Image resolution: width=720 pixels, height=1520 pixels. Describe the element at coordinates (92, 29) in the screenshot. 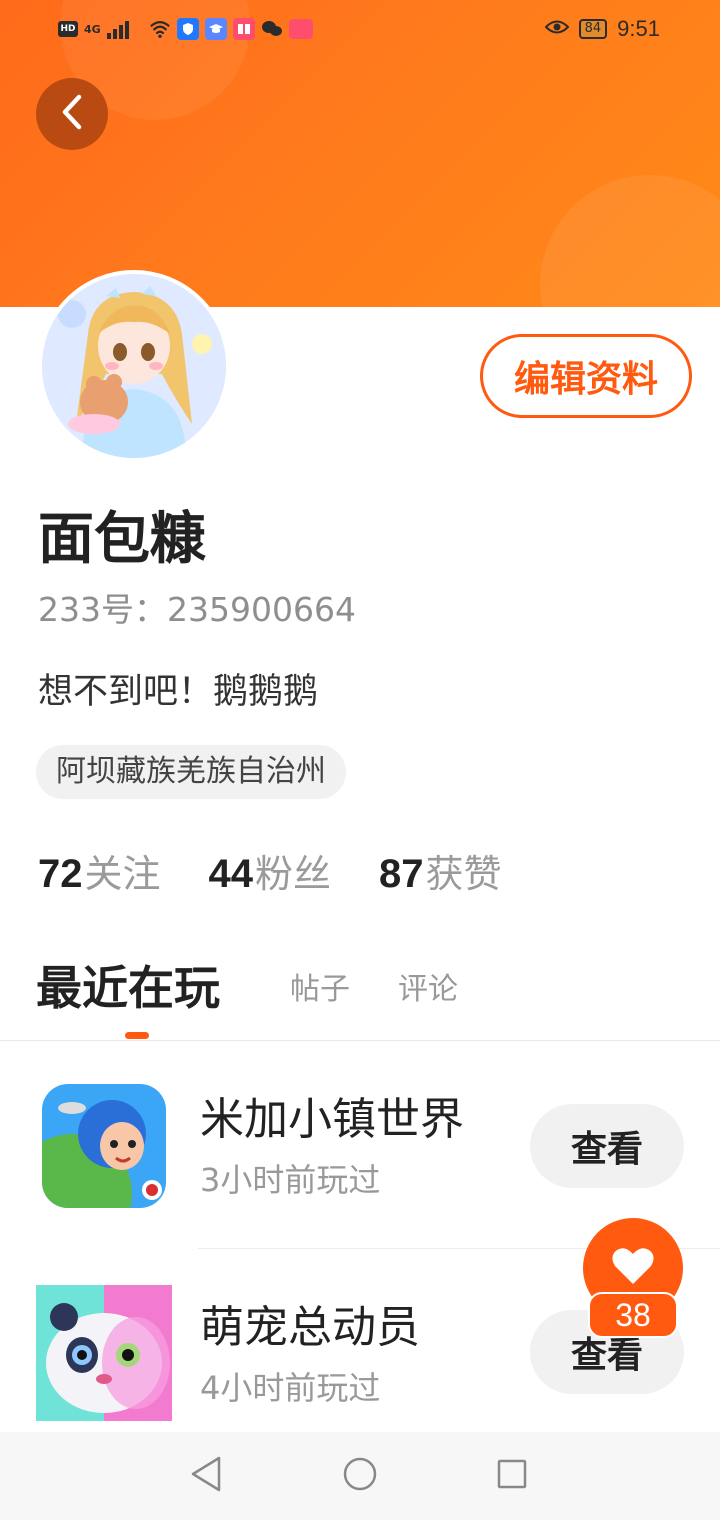

I see `network-type: 4G` at that location.